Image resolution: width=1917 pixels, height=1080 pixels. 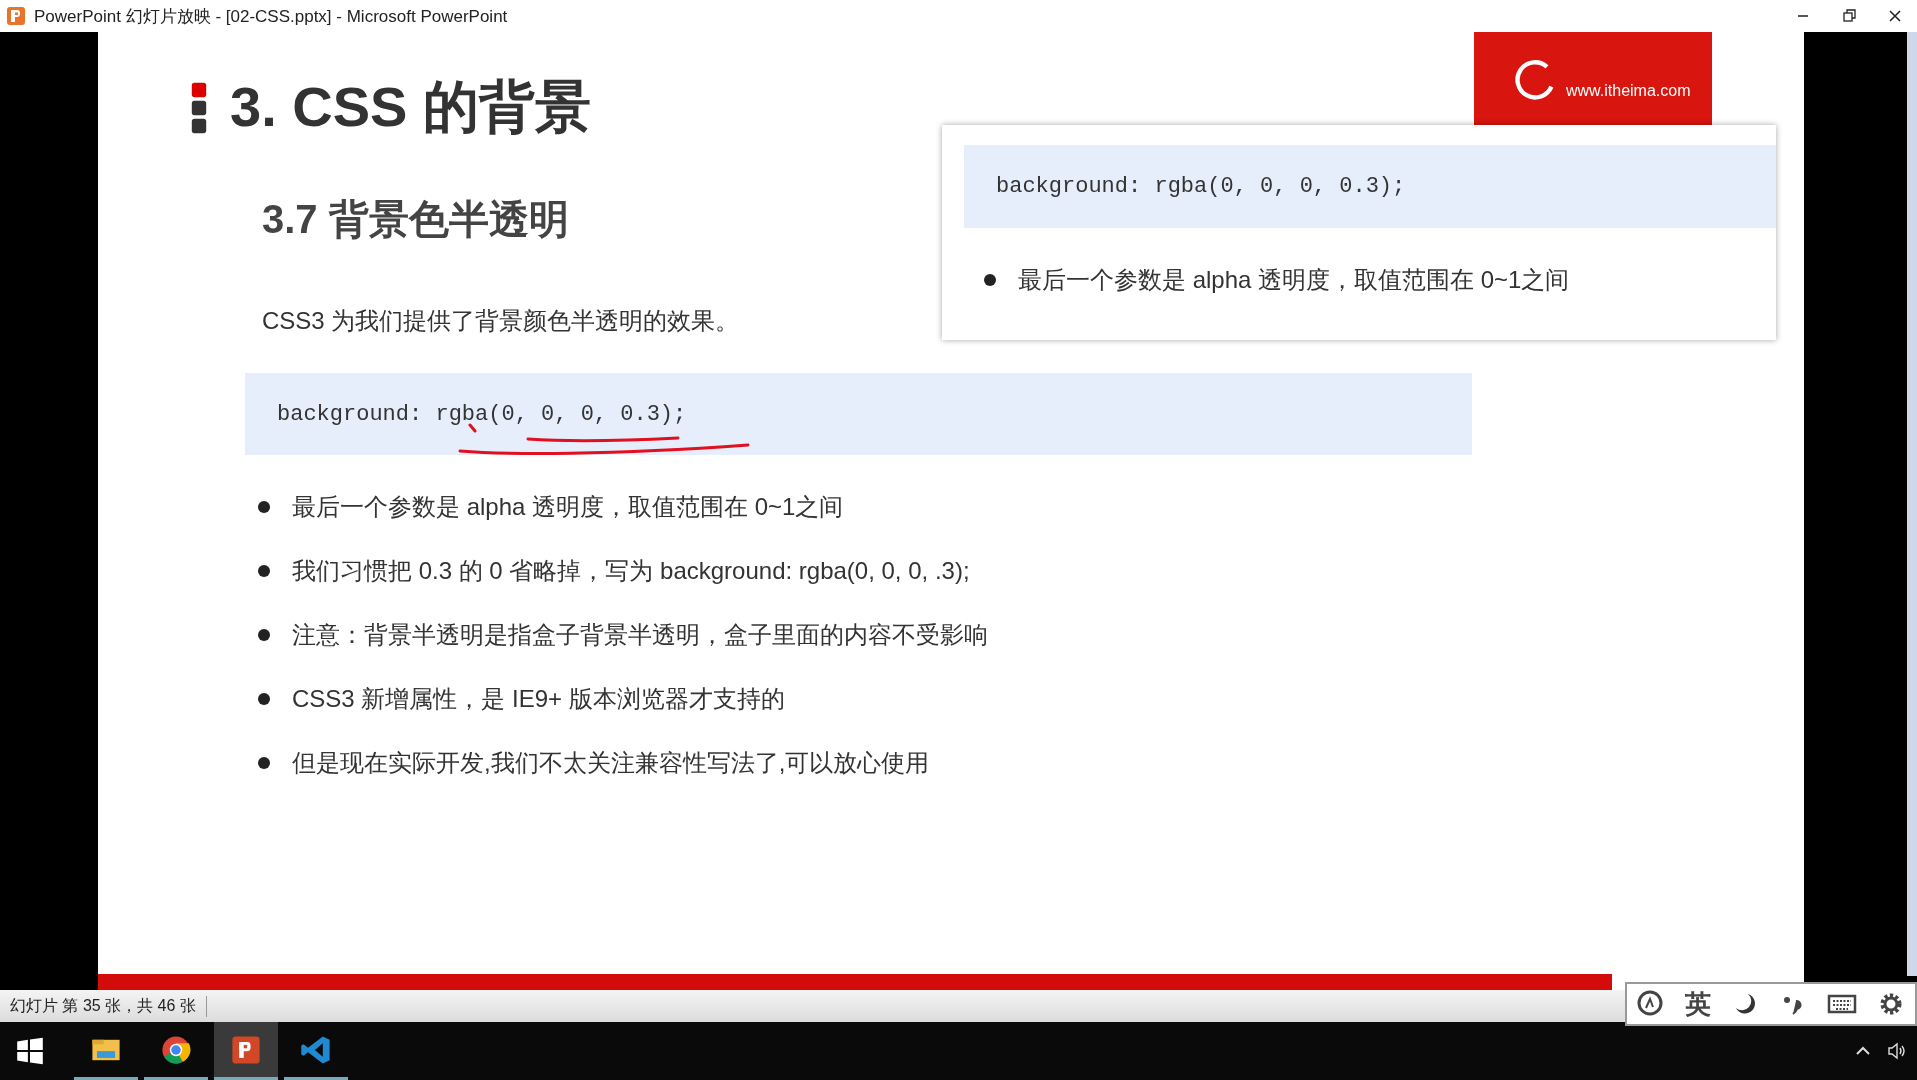 What do you see at coordinates (415, 219) in the screenshot?
I see `slide-subtitle: 3.7 背景色半透明` at bounding box center [415, 219].